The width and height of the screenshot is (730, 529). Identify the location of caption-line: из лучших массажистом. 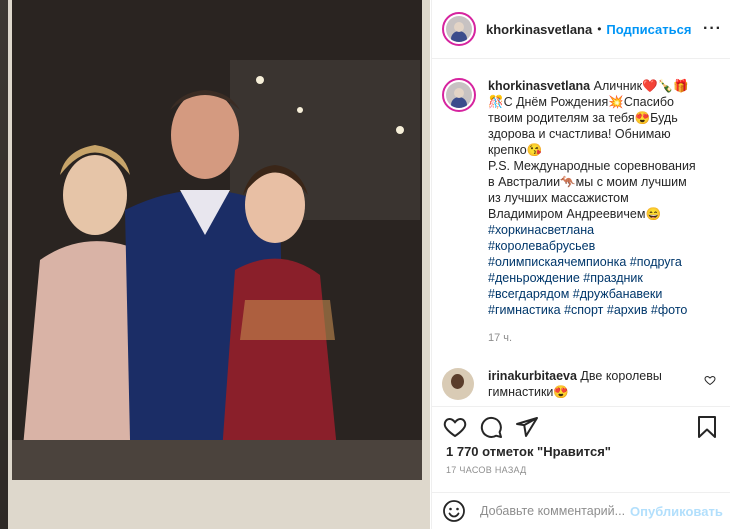
(558, 198).